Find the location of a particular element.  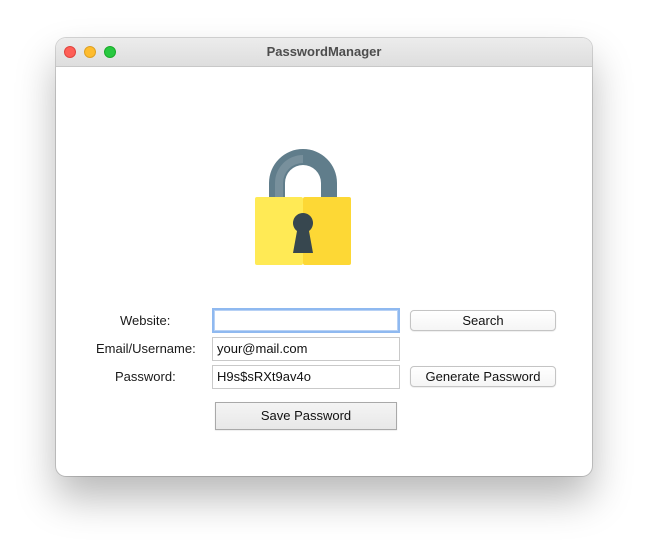

website-input is located at coordinates (306, 320).